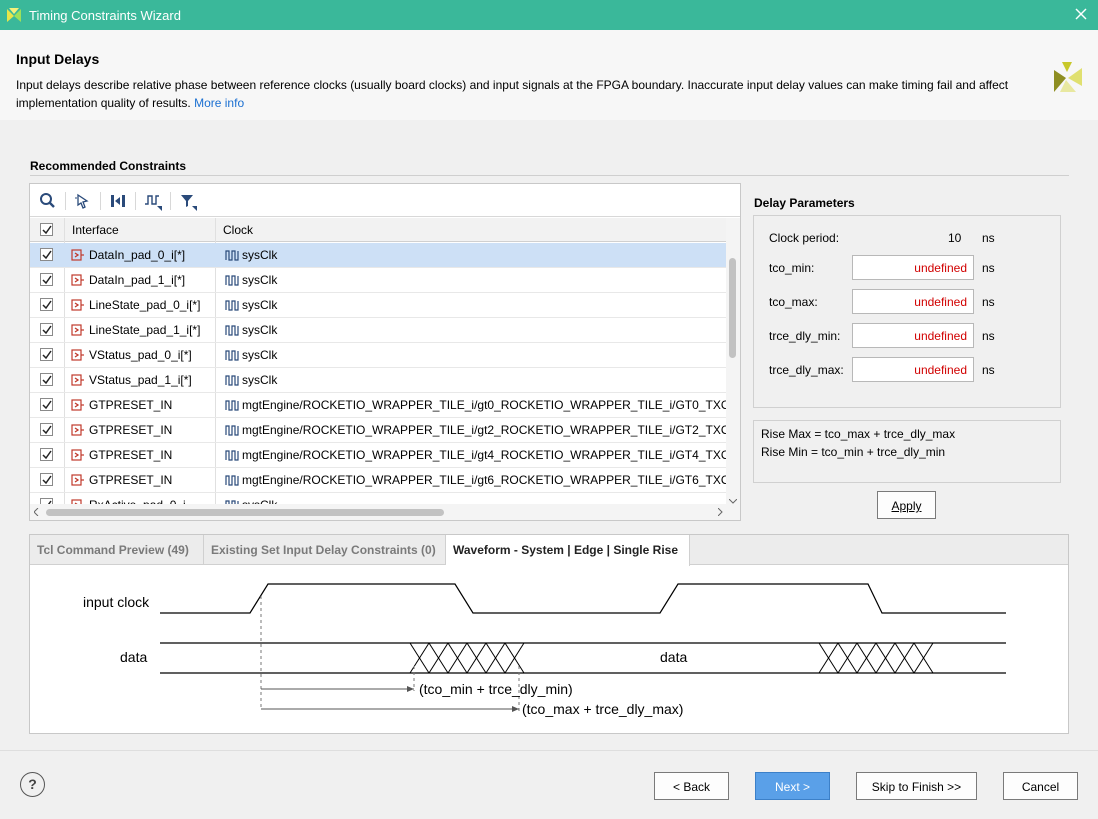 The height and width of the screenshot is (819, 1098). Describe the element at coordinates (913, 335) in the screenshot. I see `trce-dly-min-input: undefined` at that location.